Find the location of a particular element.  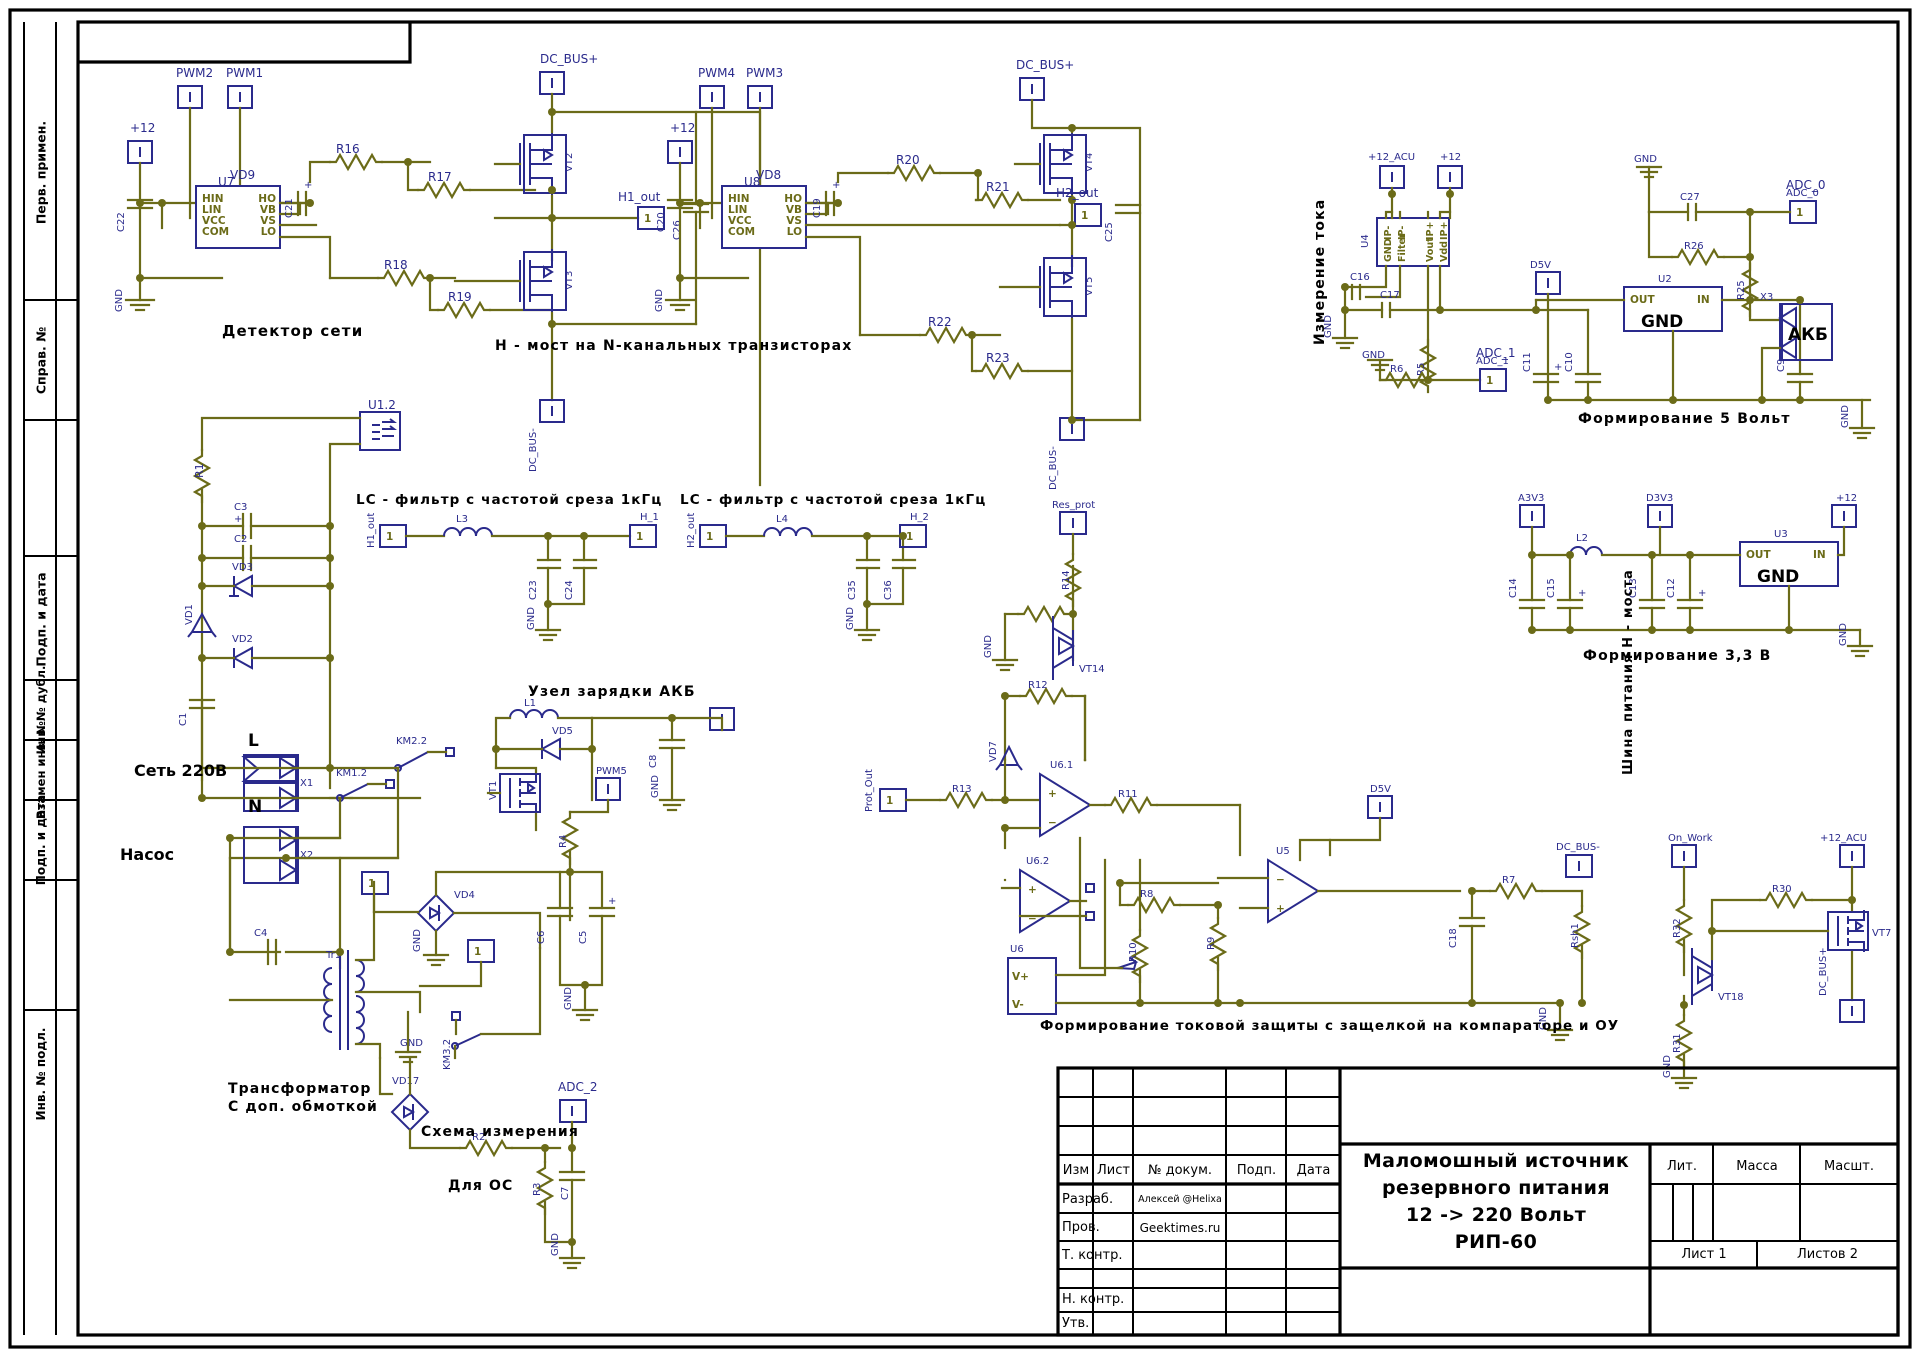

svg-text: C17 is located at coordinates (1390, 295).